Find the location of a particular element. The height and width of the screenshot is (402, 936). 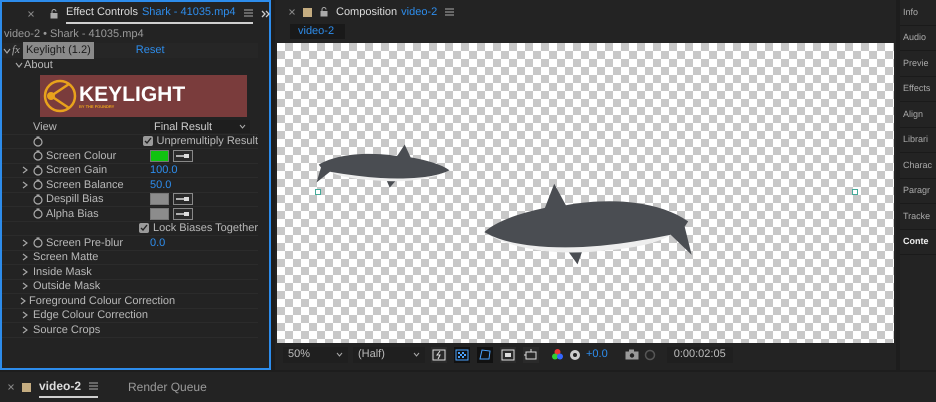

section-label: About is located at coordinates (38, 65).